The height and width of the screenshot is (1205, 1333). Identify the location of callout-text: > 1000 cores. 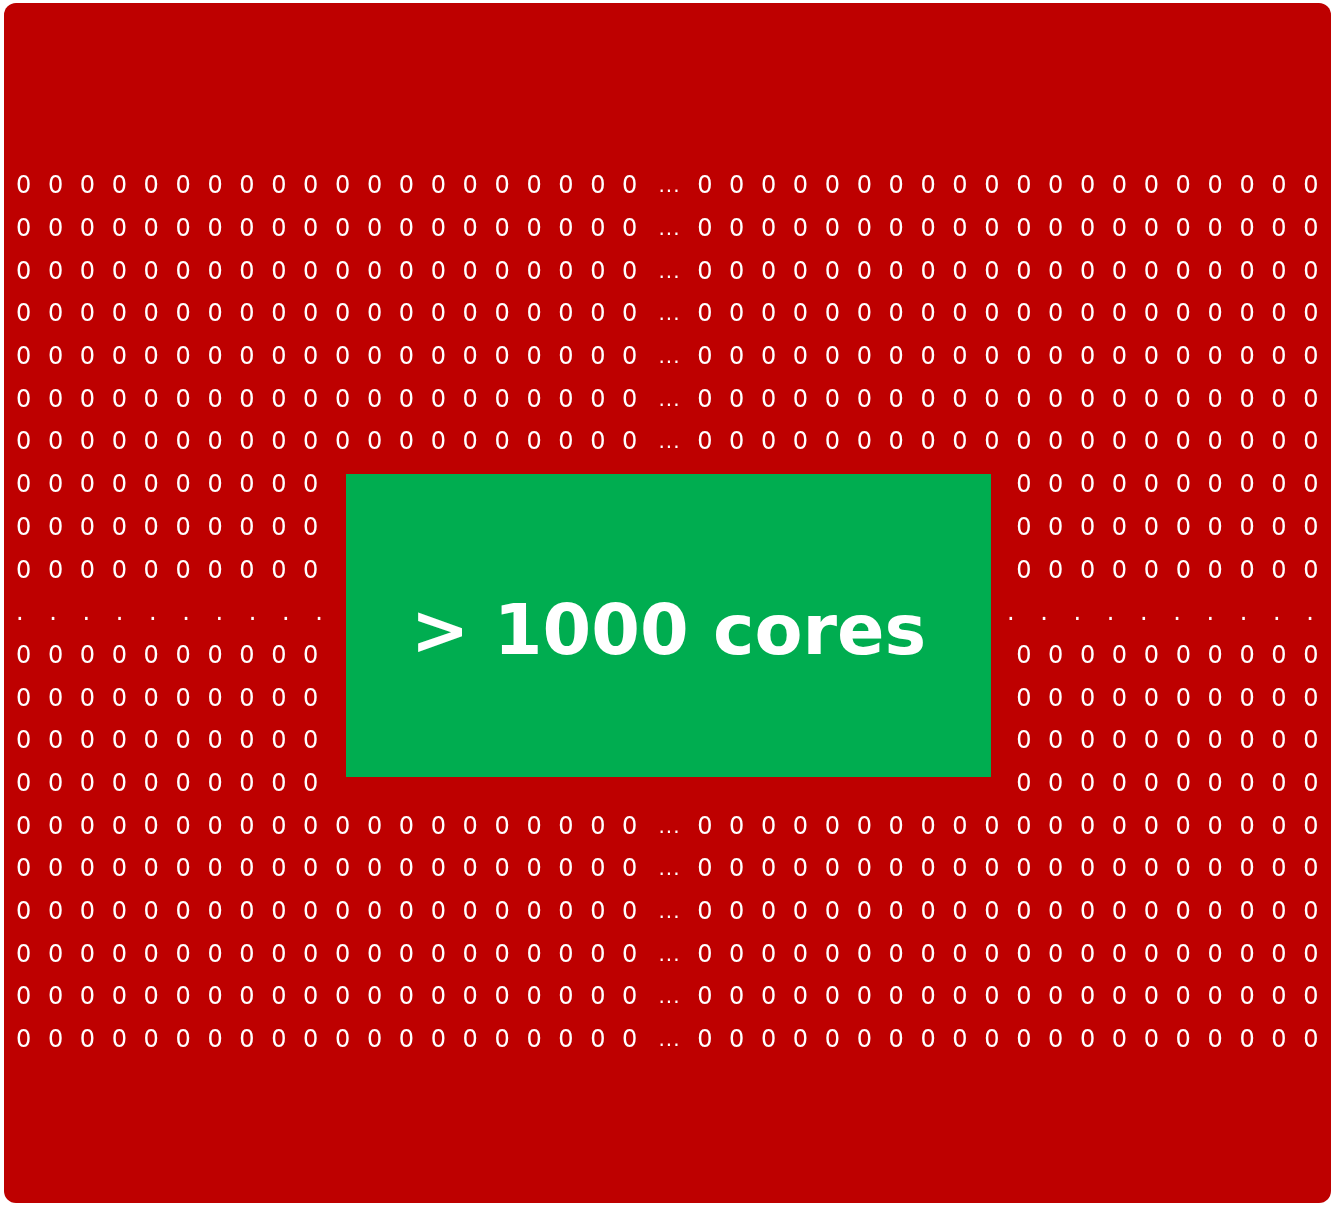
(668, 629).